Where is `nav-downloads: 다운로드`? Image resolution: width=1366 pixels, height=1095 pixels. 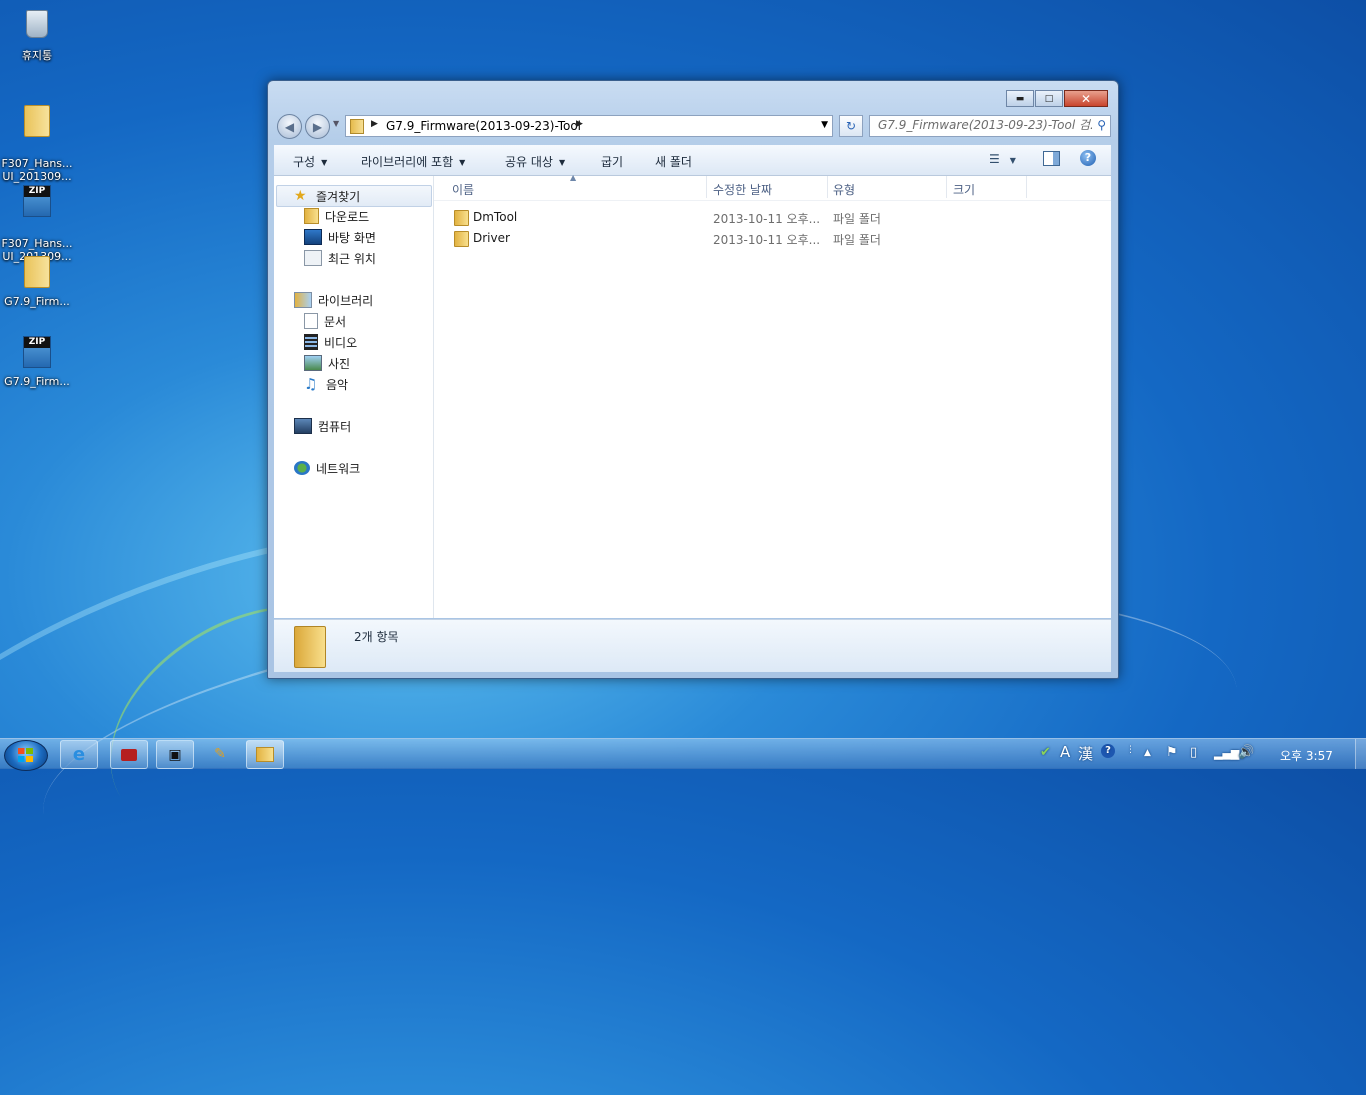
nav-downloads: 다운로드 is located at coordinates (336, 216).